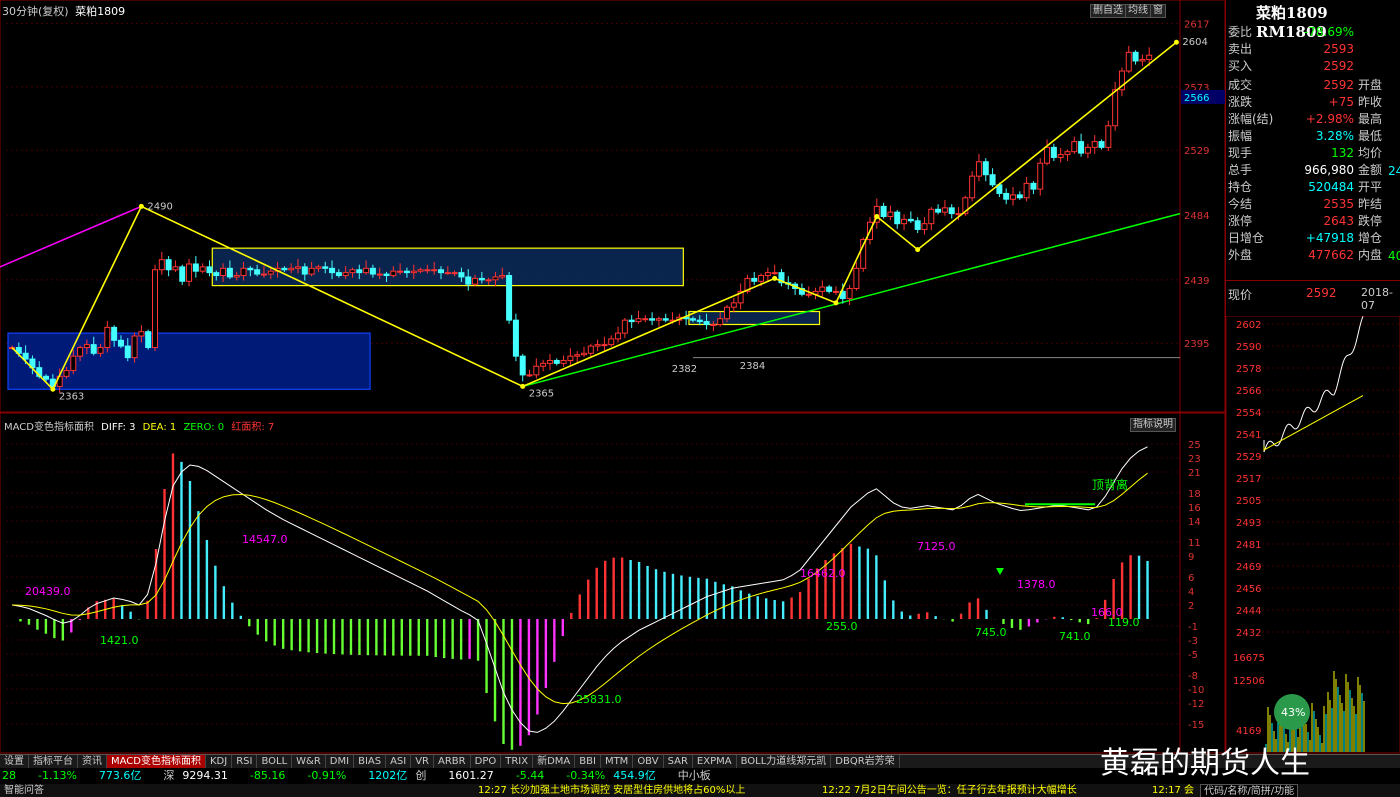 This screenshot has width=1400, height=797. Describe the element at coordinates (92, 761) in the screenshot. I see `tab-2: 资讯` at that location.